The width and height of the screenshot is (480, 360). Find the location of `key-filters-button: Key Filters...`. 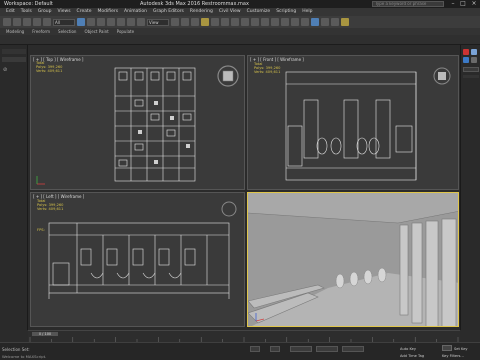

key-filters-button: Key Filters... is located at coordinates (453, 356).